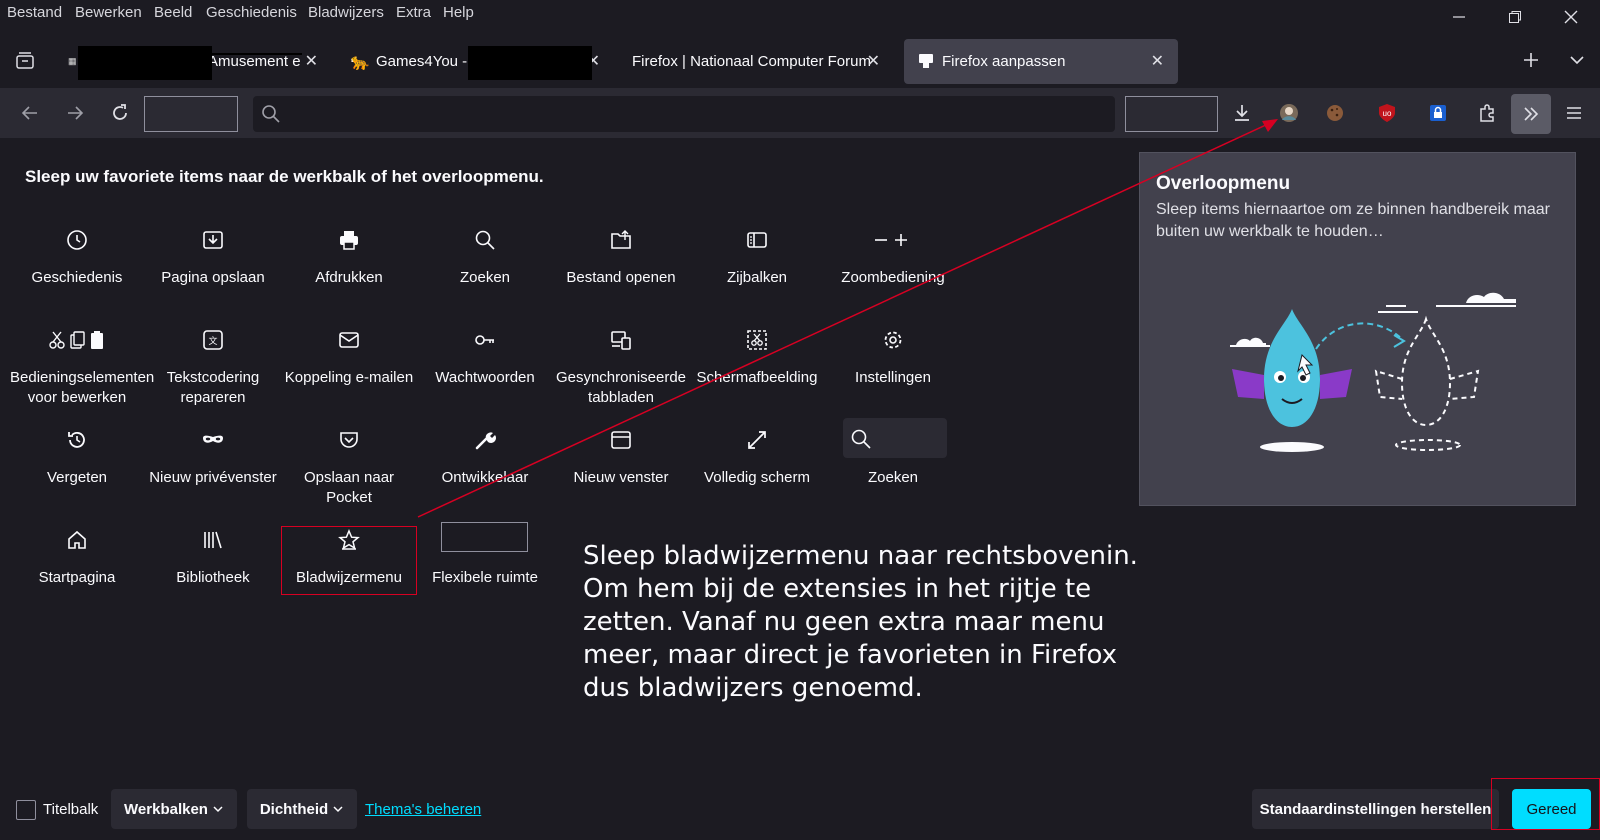  I want to click on palette-item-bibliotheek: Bibliotheek, so click(213, 558).